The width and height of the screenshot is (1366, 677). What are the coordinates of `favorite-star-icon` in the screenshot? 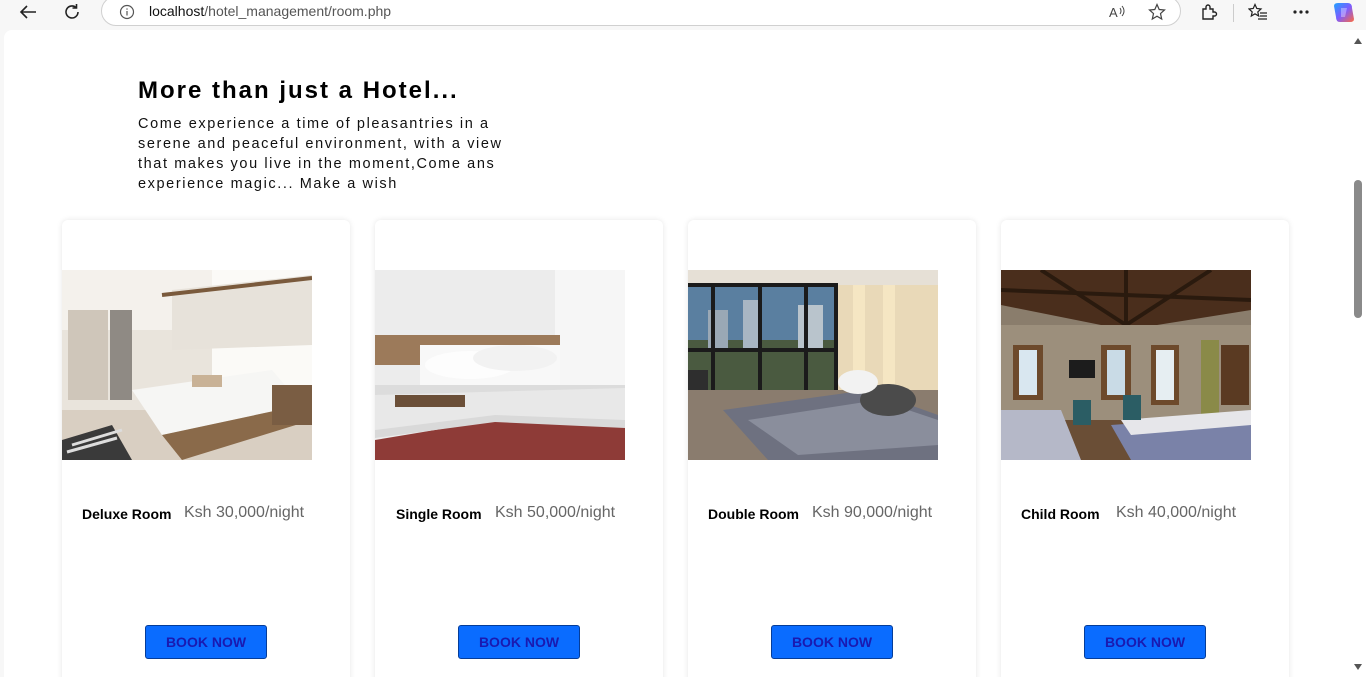 It's located at (1157, 12).